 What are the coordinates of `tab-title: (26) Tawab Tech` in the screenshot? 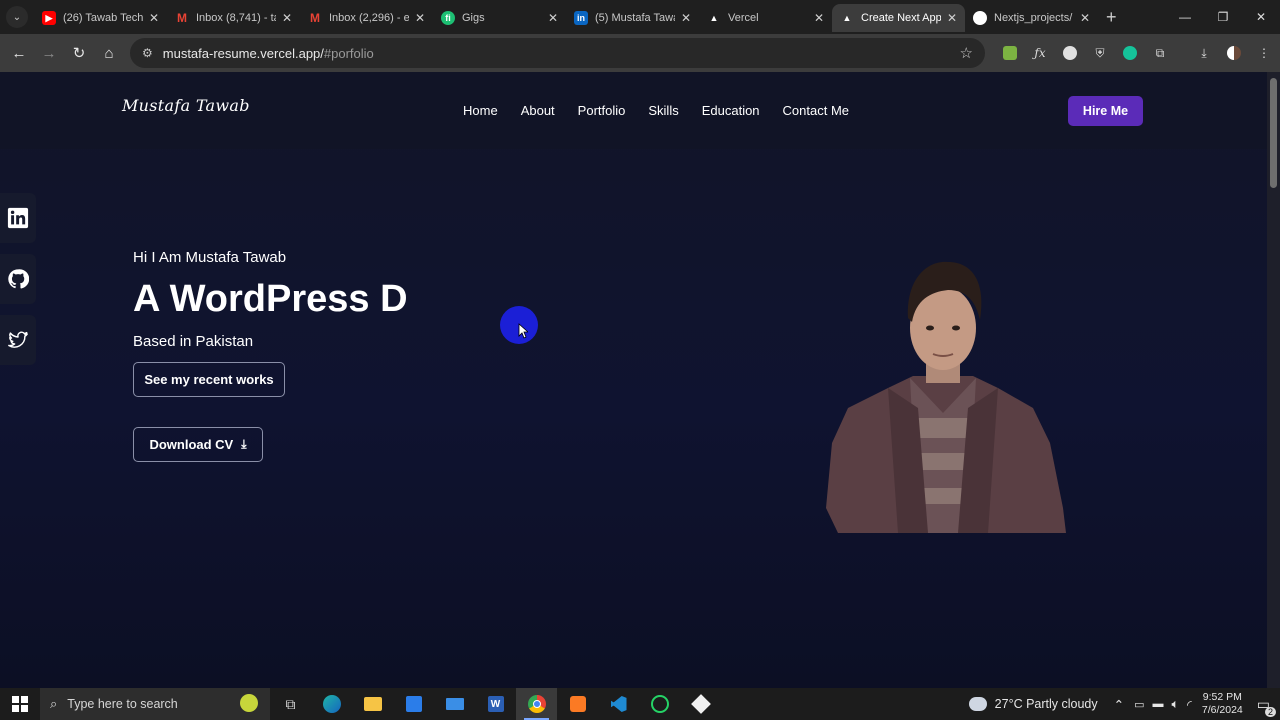 It's located at (103, 18).